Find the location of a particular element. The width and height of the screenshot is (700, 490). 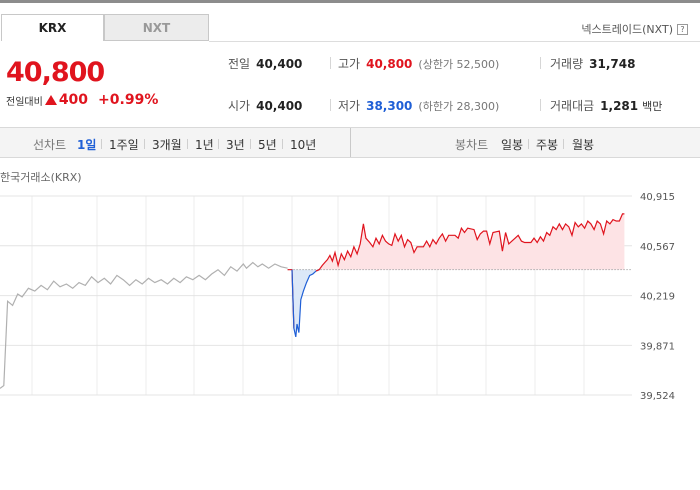

line-chart-label: 선차트 is located at coordinates (50, 145).